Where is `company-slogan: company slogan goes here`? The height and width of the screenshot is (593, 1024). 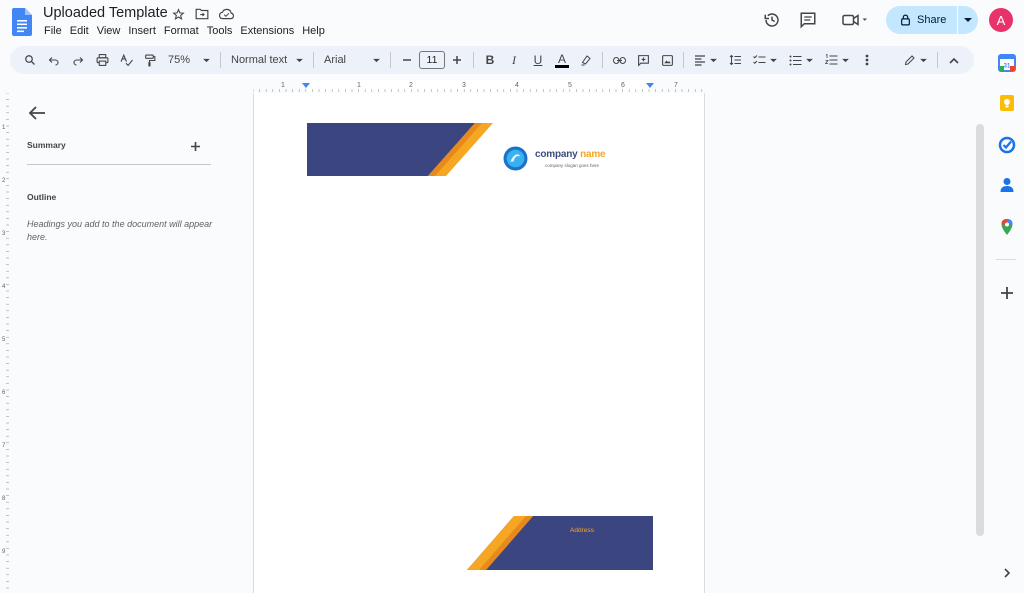 company-slogan: company slogan goes here is located at coordinates (572, 165).